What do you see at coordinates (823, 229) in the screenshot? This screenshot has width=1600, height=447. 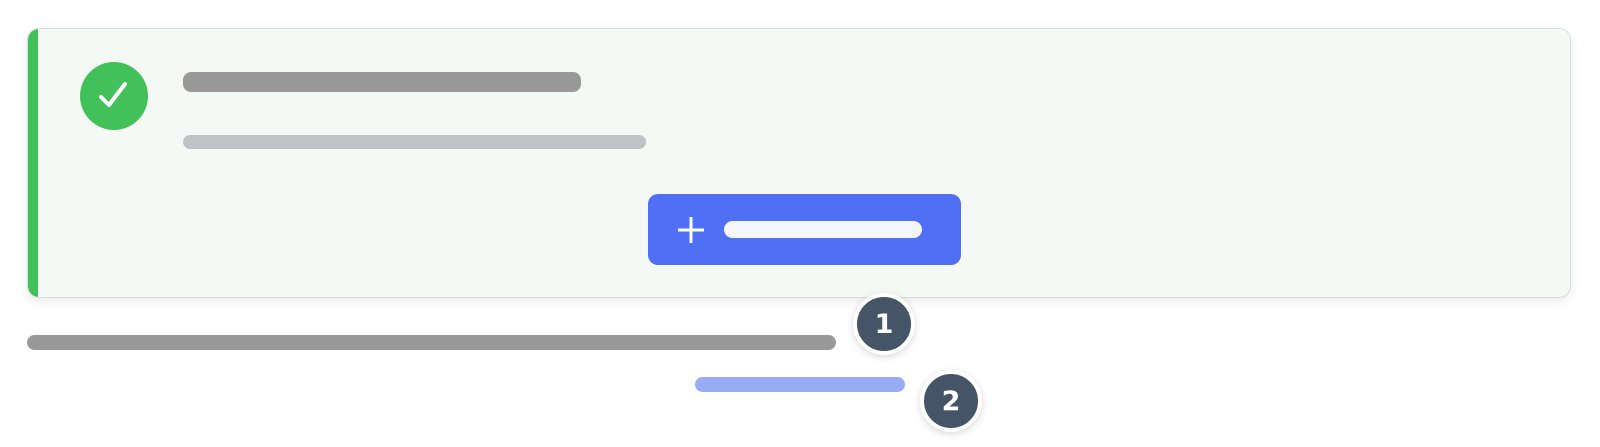 I see `add-button-label` at bounding box center [823, 229].